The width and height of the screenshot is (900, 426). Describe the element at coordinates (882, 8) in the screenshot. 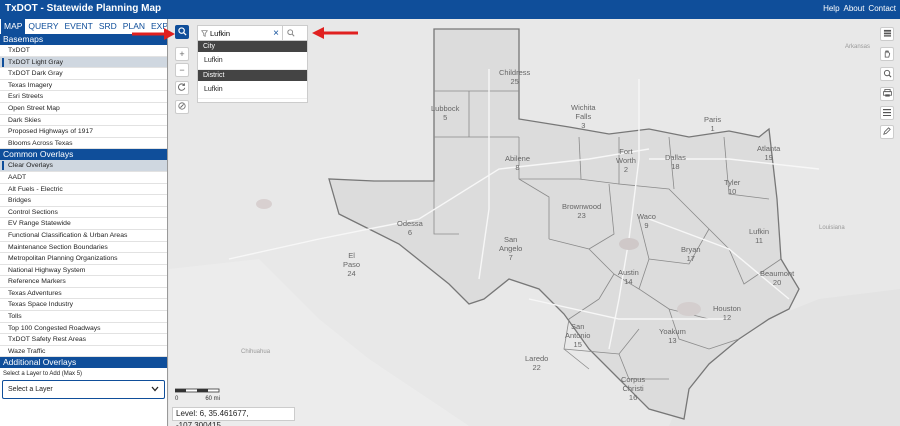

I see `contact-link: Contact` at that location.